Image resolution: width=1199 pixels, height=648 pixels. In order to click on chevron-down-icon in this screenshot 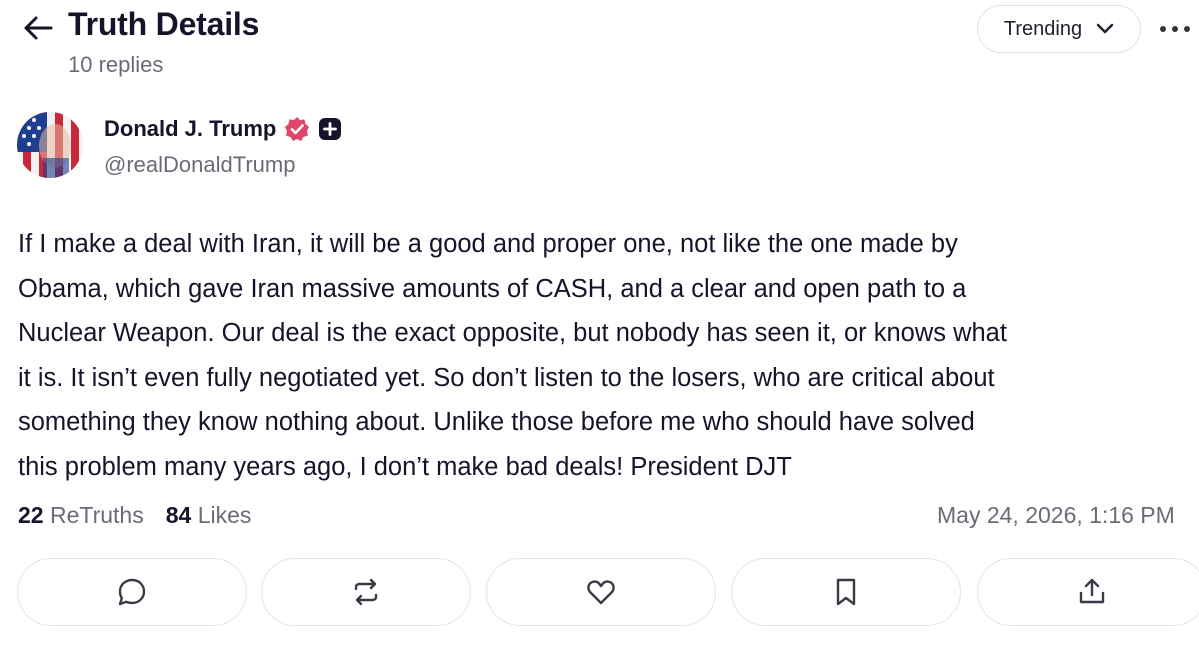, I will do `click(1105, 28)`.